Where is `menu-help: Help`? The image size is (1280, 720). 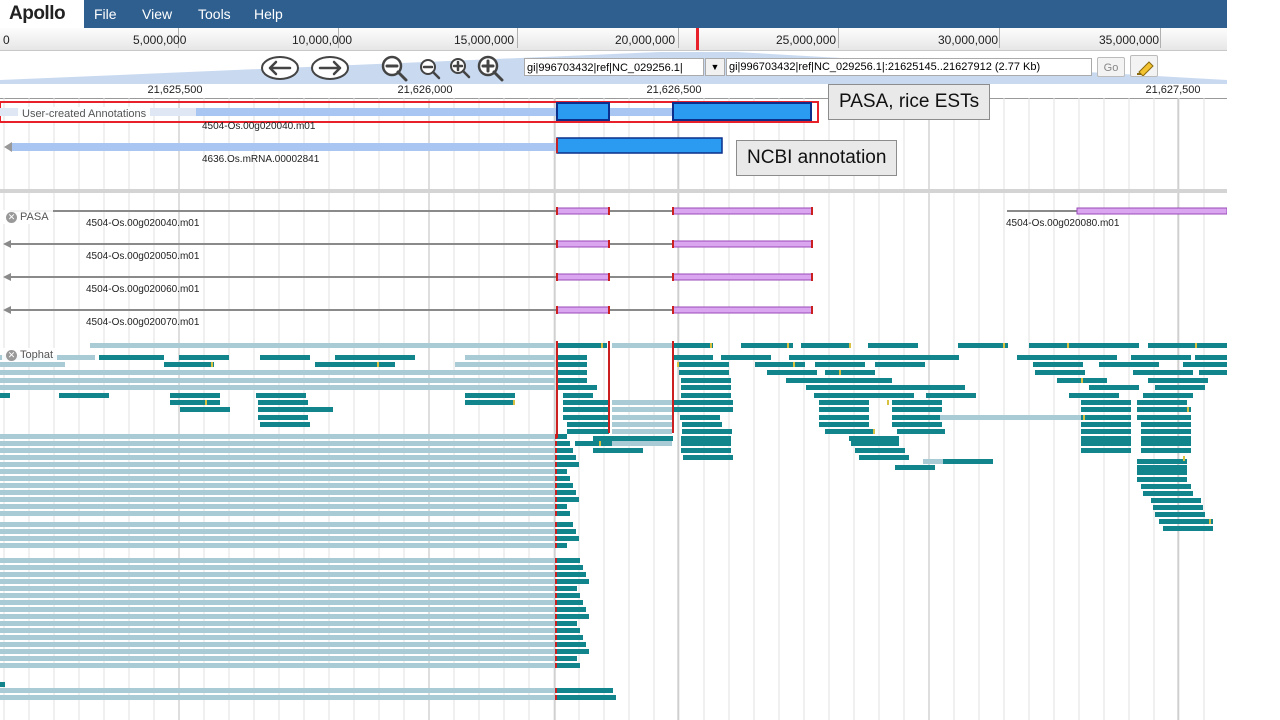 menu-help: Help is located at coordinates (268, 14).